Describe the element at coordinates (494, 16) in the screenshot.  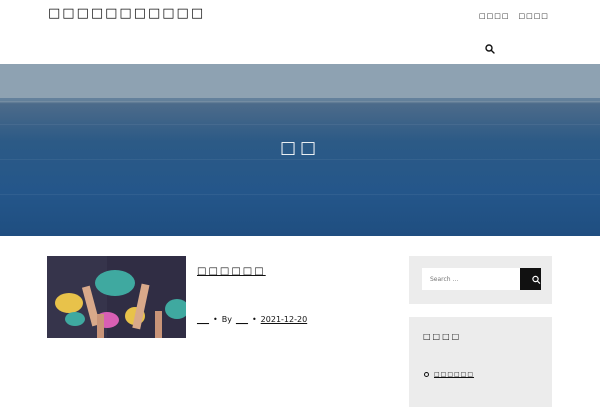
I see `nav-item-1: □□□□` at that location.